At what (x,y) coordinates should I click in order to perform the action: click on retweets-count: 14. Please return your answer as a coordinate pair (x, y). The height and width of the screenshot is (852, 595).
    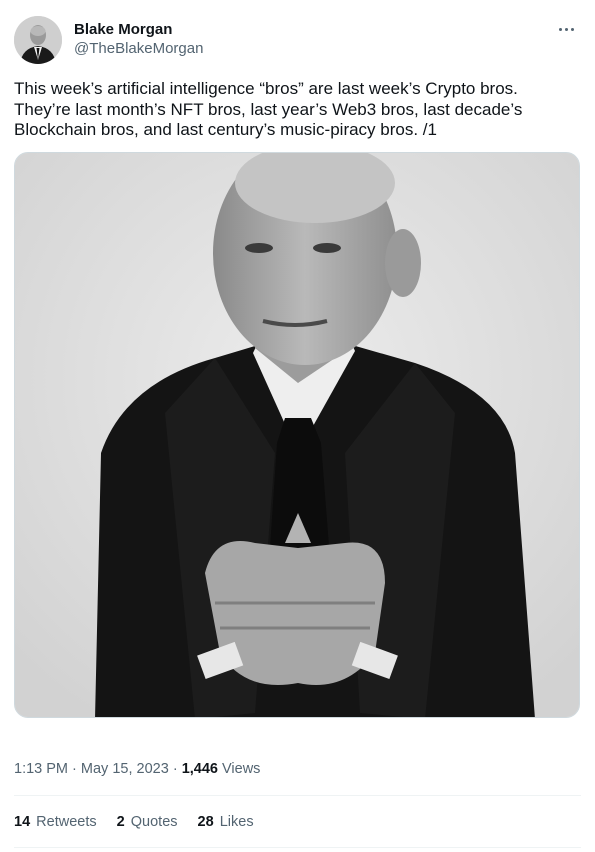
    Looking at the image, I should click on (22, 822).